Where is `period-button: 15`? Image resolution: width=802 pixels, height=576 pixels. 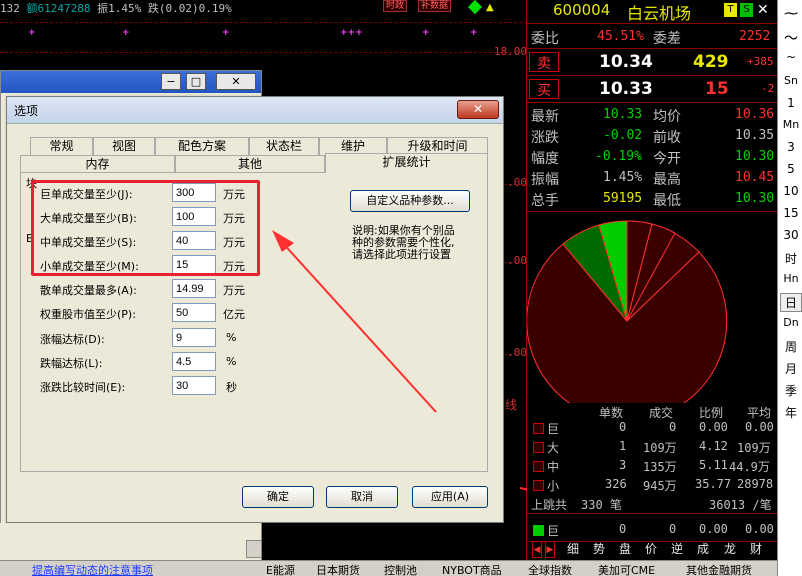 period-button: 15 is located at coordinates (791, 213).